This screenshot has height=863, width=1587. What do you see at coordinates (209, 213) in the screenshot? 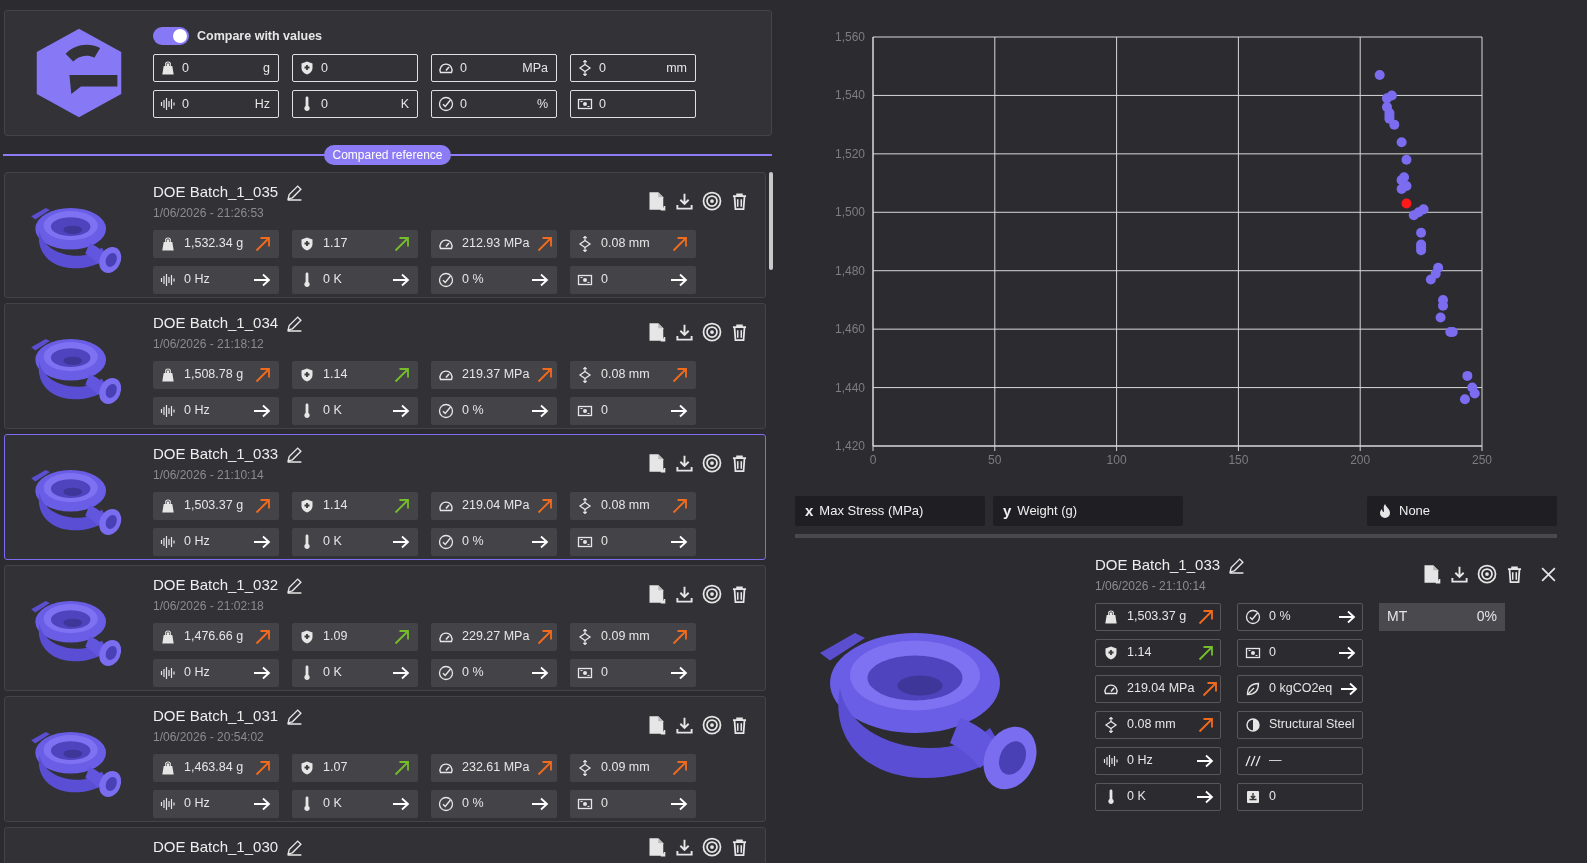
I see `design-date: 1/06/2026 - 21:26:53` at bounding box center [209, 213].